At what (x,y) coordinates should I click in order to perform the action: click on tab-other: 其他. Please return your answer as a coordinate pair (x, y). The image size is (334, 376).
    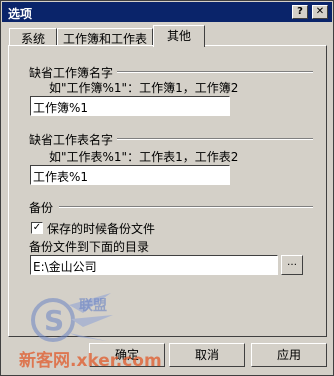
    Looking at the image, I should click on (179, 36).